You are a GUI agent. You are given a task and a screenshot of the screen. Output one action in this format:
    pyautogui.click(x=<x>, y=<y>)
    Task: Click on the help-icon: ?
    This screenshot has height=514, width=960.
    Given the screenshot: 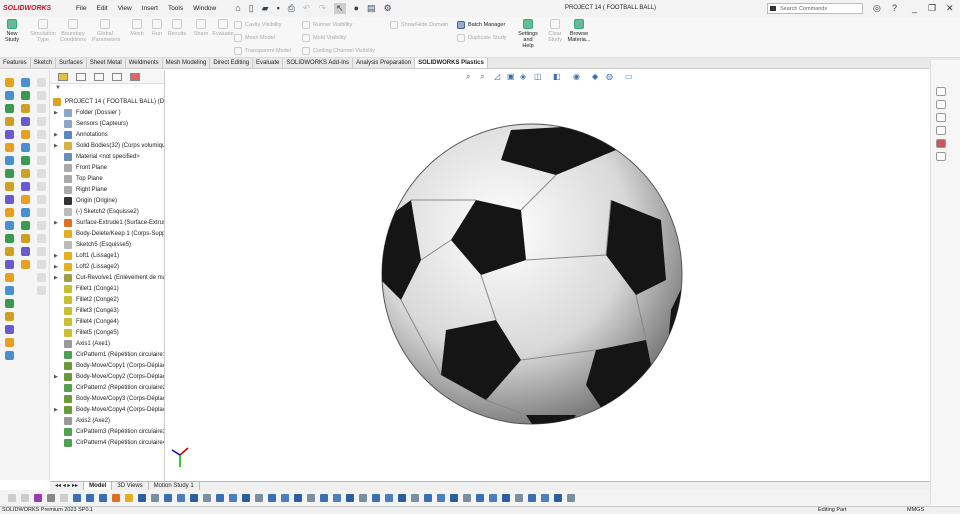 What is the action you would take?
    pyautogui.click(x=894, y=8)
    